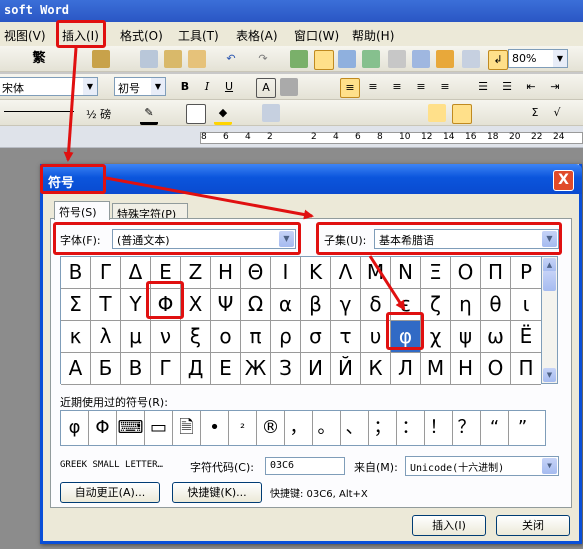  Describe the element at coordinates (39, 59) in the screenshot. I see `chinese-conversion-button: 繁` at that location.